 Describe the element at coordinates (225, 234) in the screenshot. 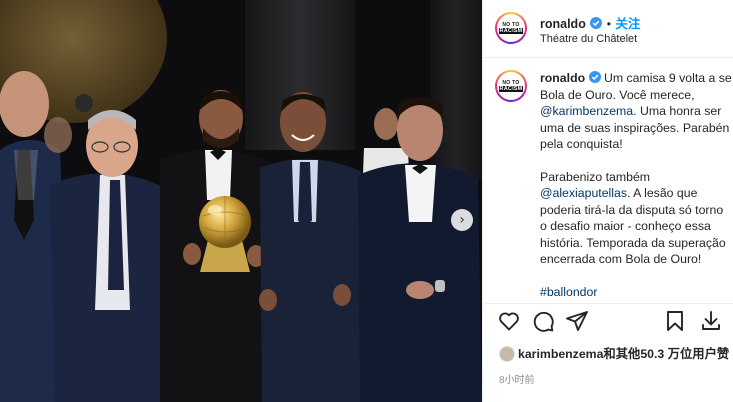

I see `ballon-dor-trophy` at that location.